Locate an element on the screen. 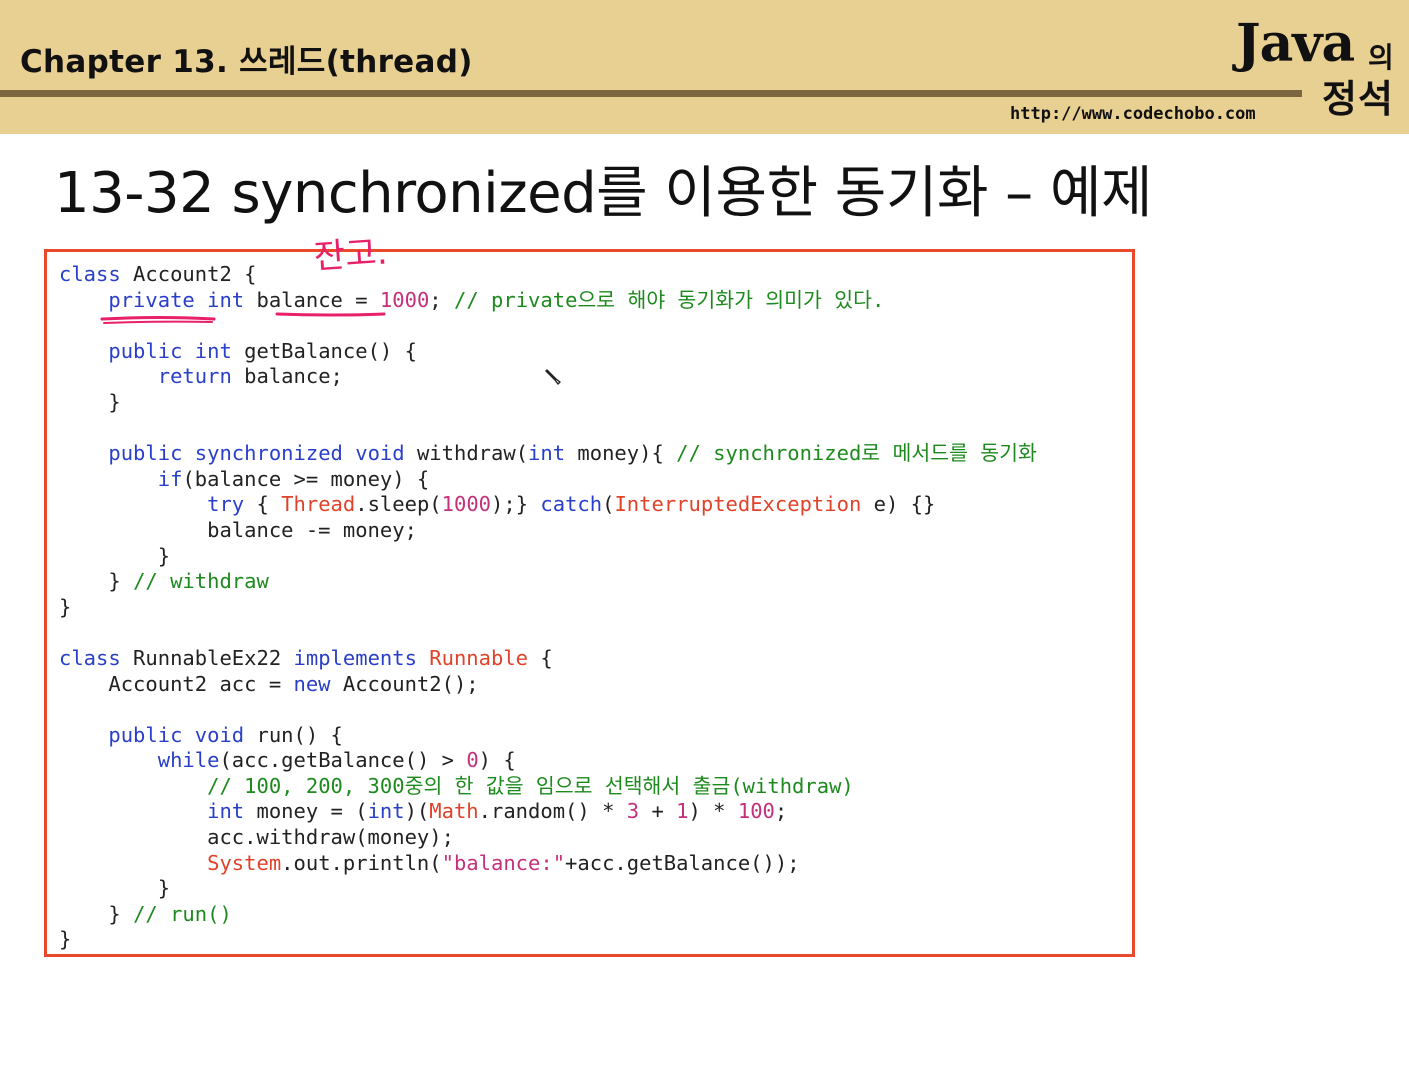 This screenshot has width=1409, height=1080. code-token: getBalance() { is located at coordinates (324, 350).